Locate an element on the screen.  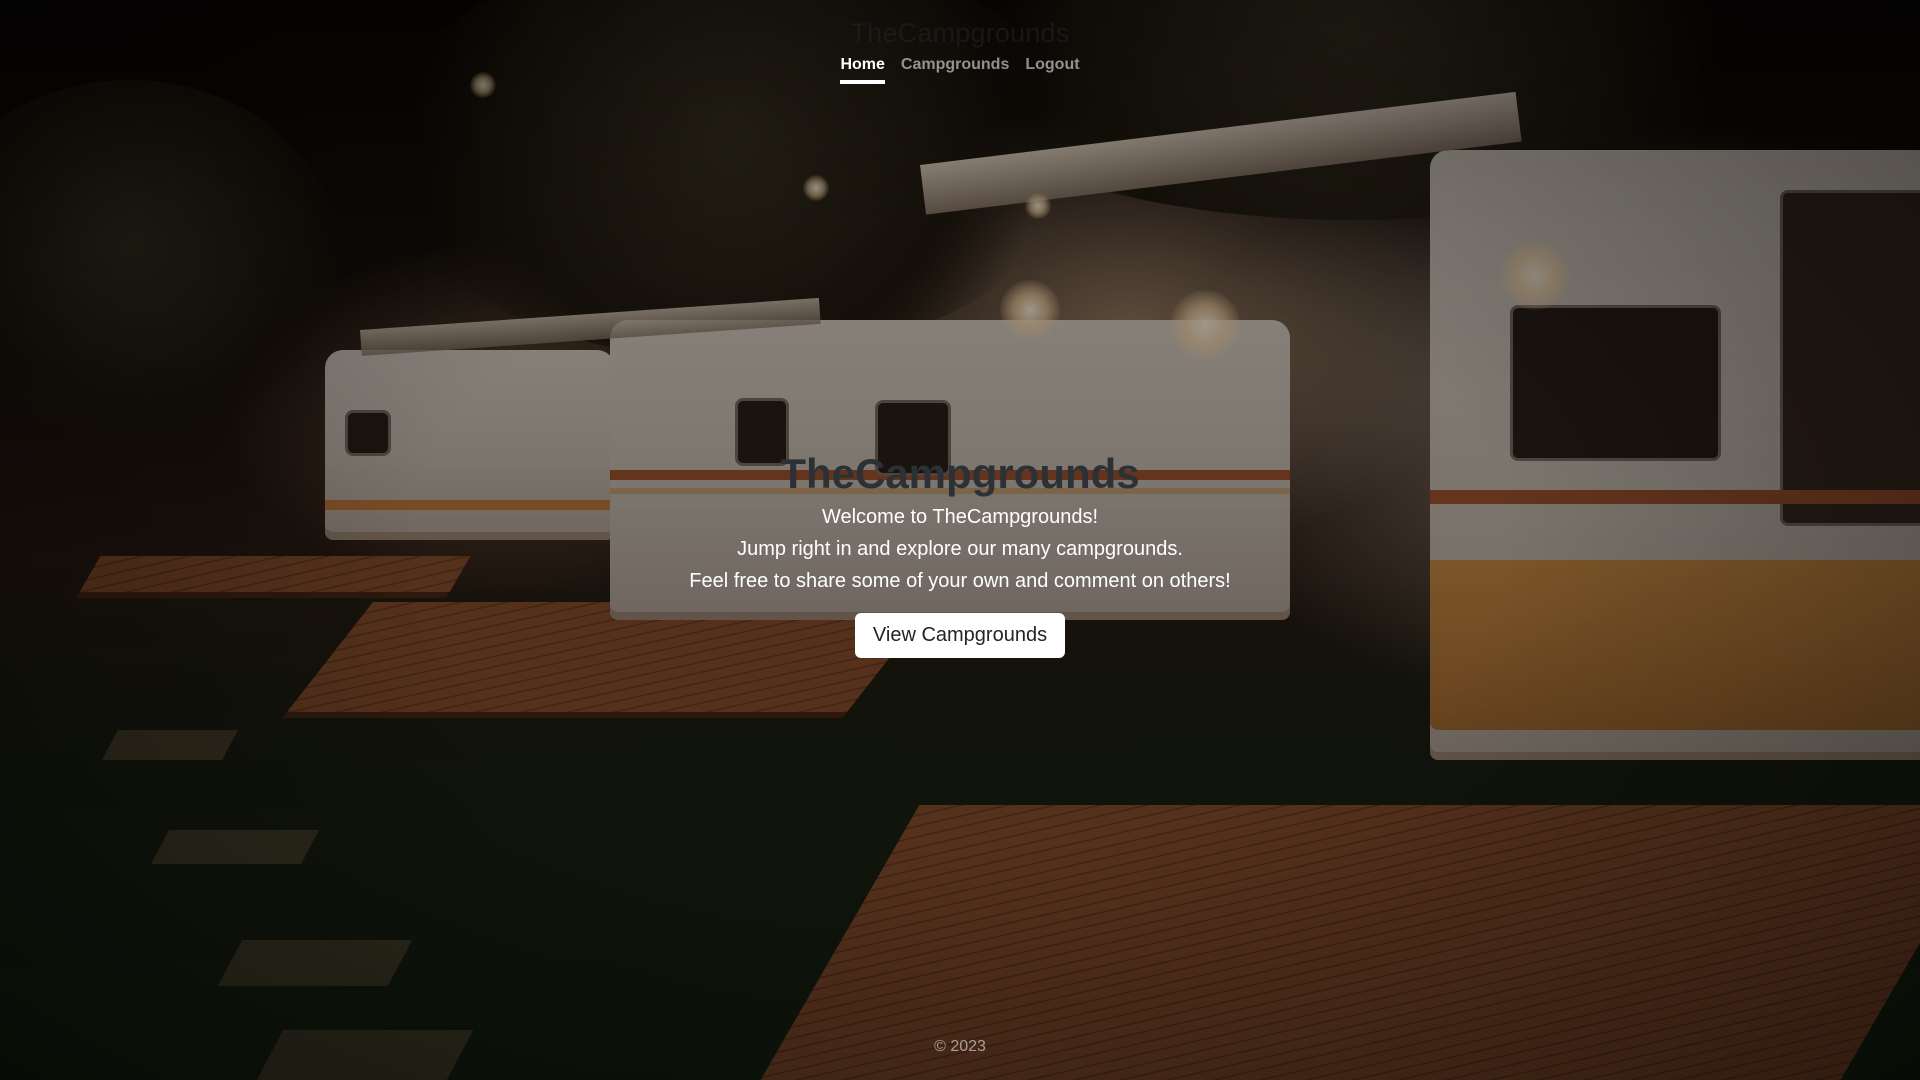
nav-logout-link: Logout is located at coordinates (1052, 70).